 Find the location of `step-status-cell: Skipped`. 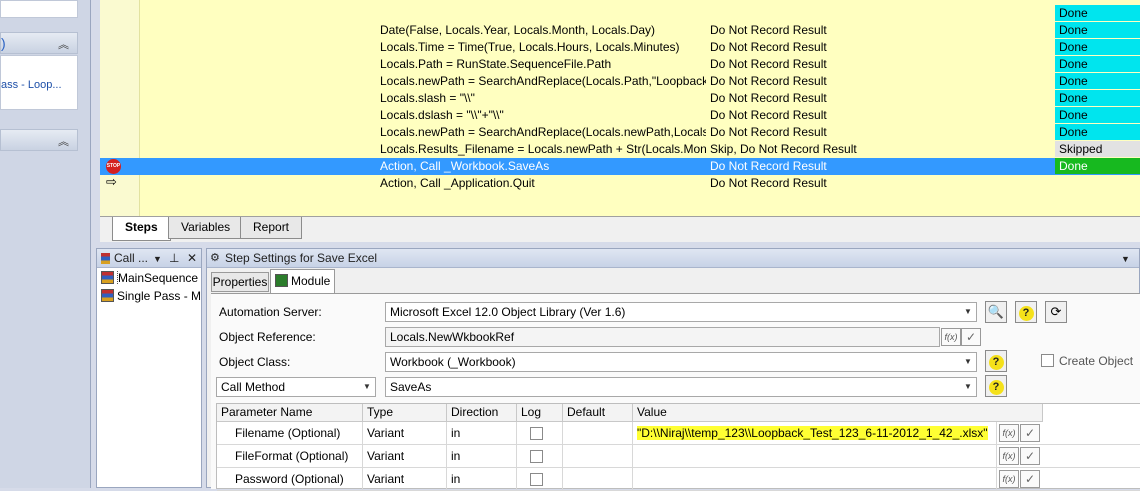

step-status-cell: Skipped is located at coordinates (1097, 149).